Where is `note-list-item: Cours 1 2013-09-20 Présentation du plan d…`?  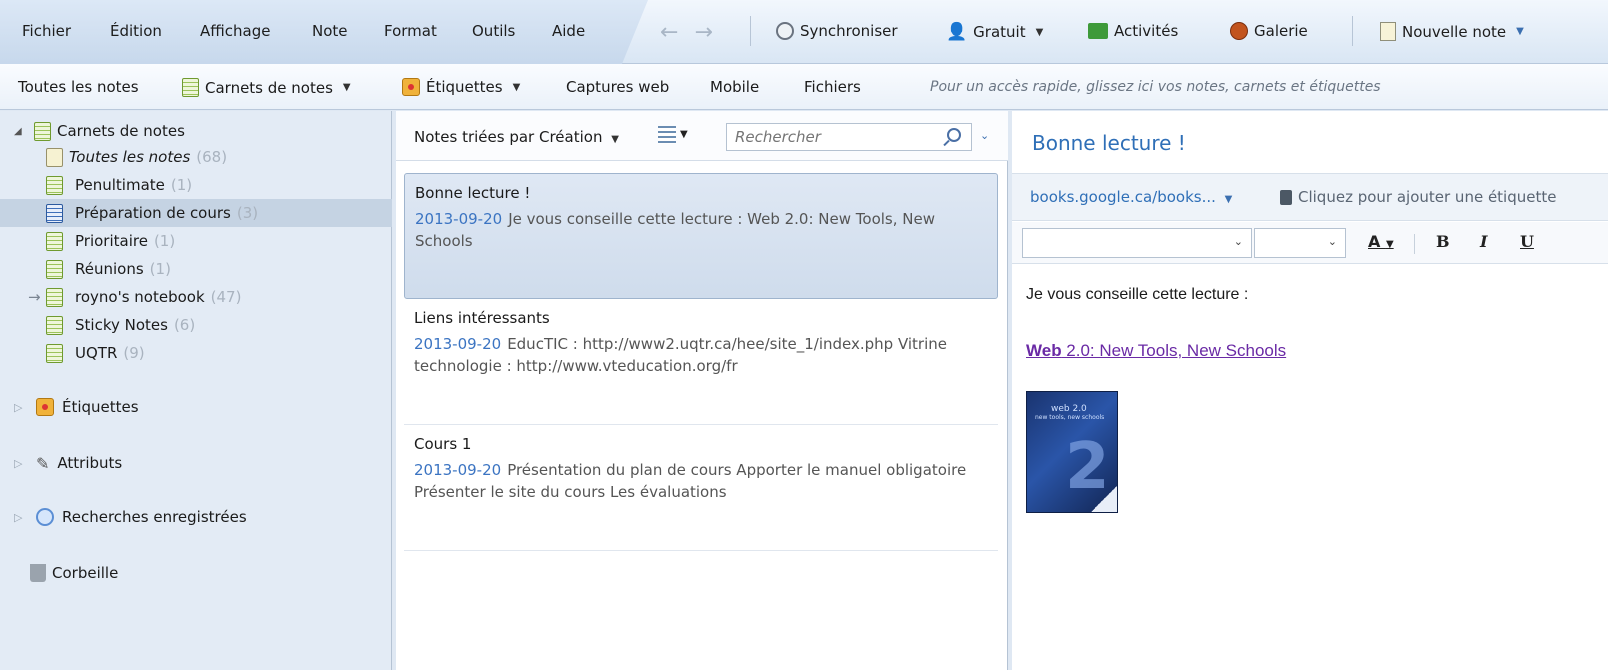 note-list-item: Cours 1 2013-09-20 Présentation du plan d… is located at coordinates (701, 488).